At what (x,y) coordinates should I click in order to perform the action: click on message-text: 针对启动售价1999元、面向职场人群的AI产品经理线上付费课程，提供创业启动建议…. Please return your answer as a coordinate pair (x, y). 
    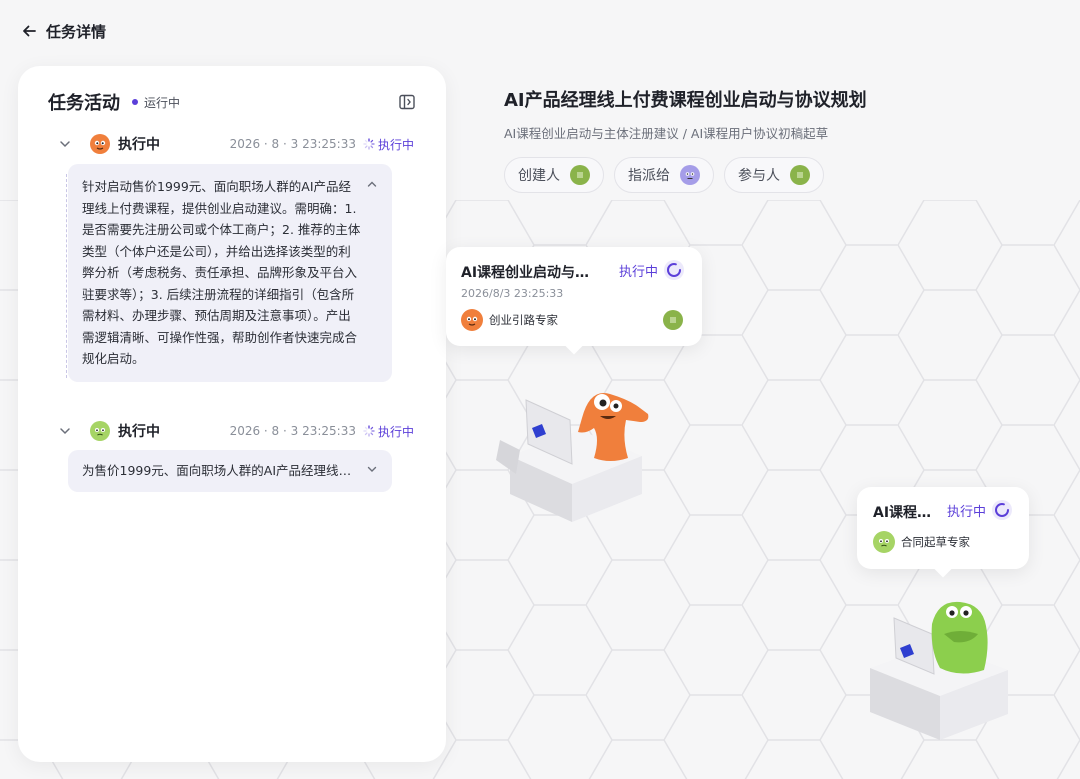
    Looking at the image, I should click on (221, 272).